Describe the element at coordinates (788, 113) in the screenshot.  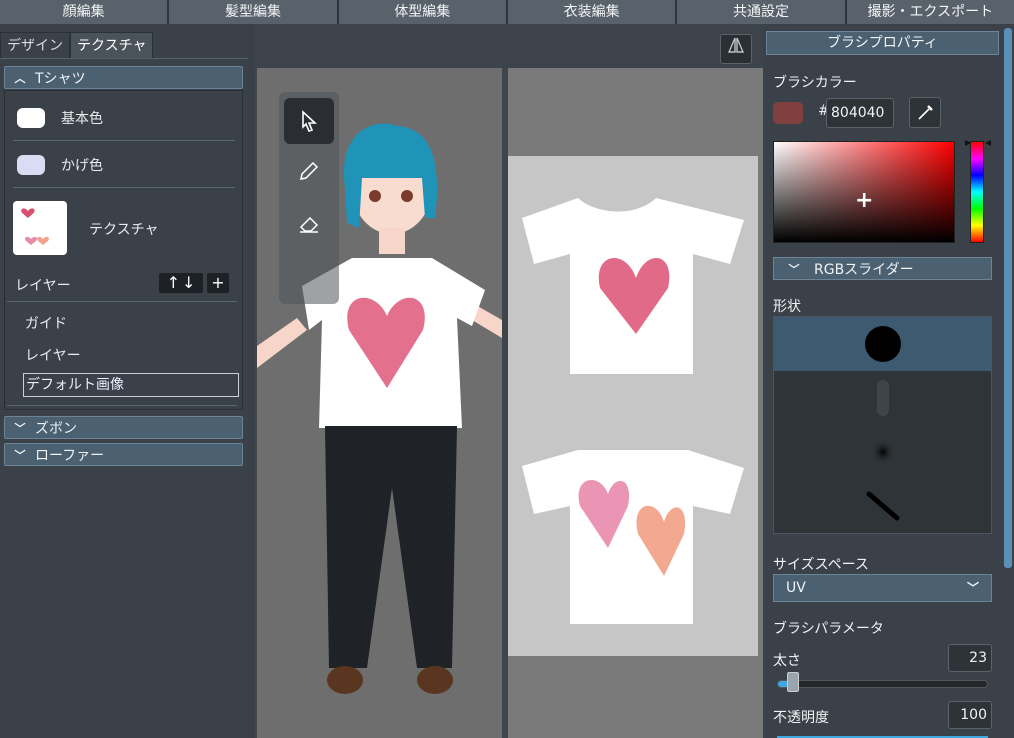
I see `brush-color-swatch` at that location.